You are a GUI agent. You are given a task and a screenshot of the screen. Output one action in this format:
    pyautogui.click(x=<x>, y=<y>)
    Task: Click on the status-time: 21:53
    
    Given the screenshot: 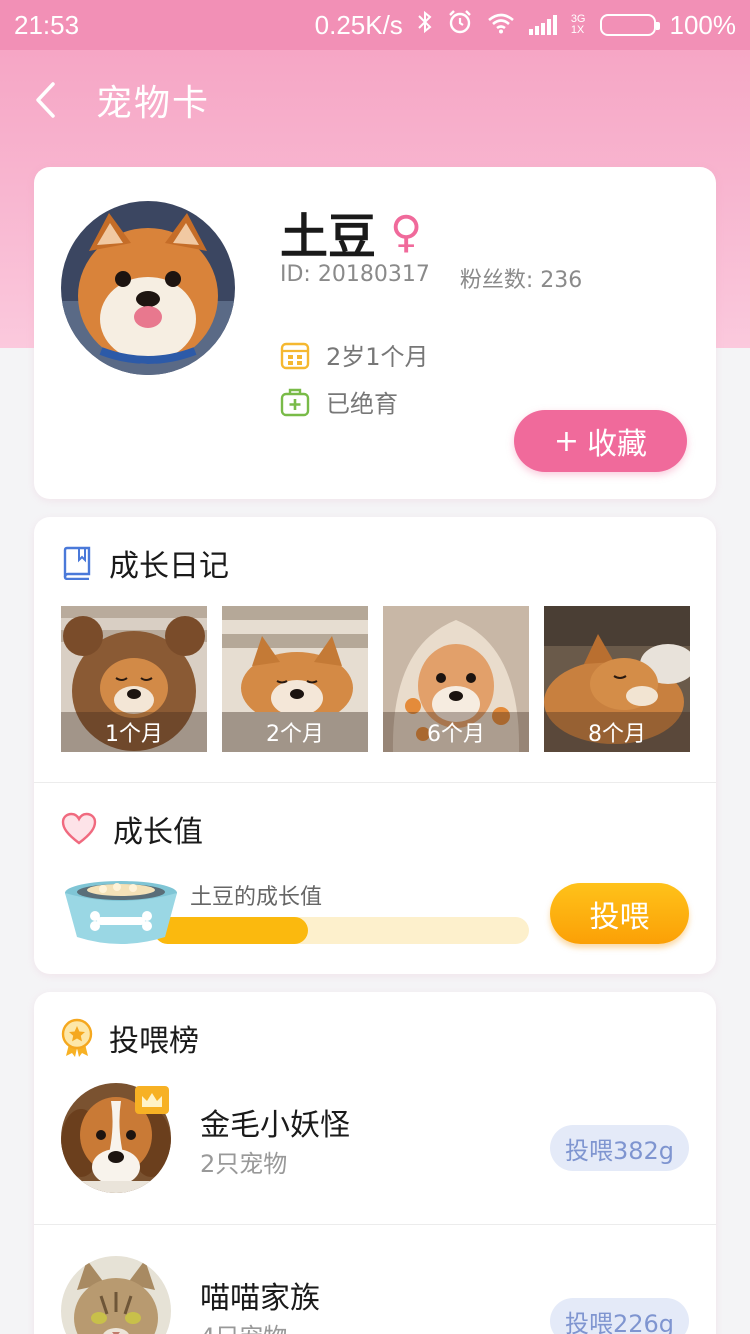 What is the action you would take?
    pyautogui.click(x=47, y=24)
    